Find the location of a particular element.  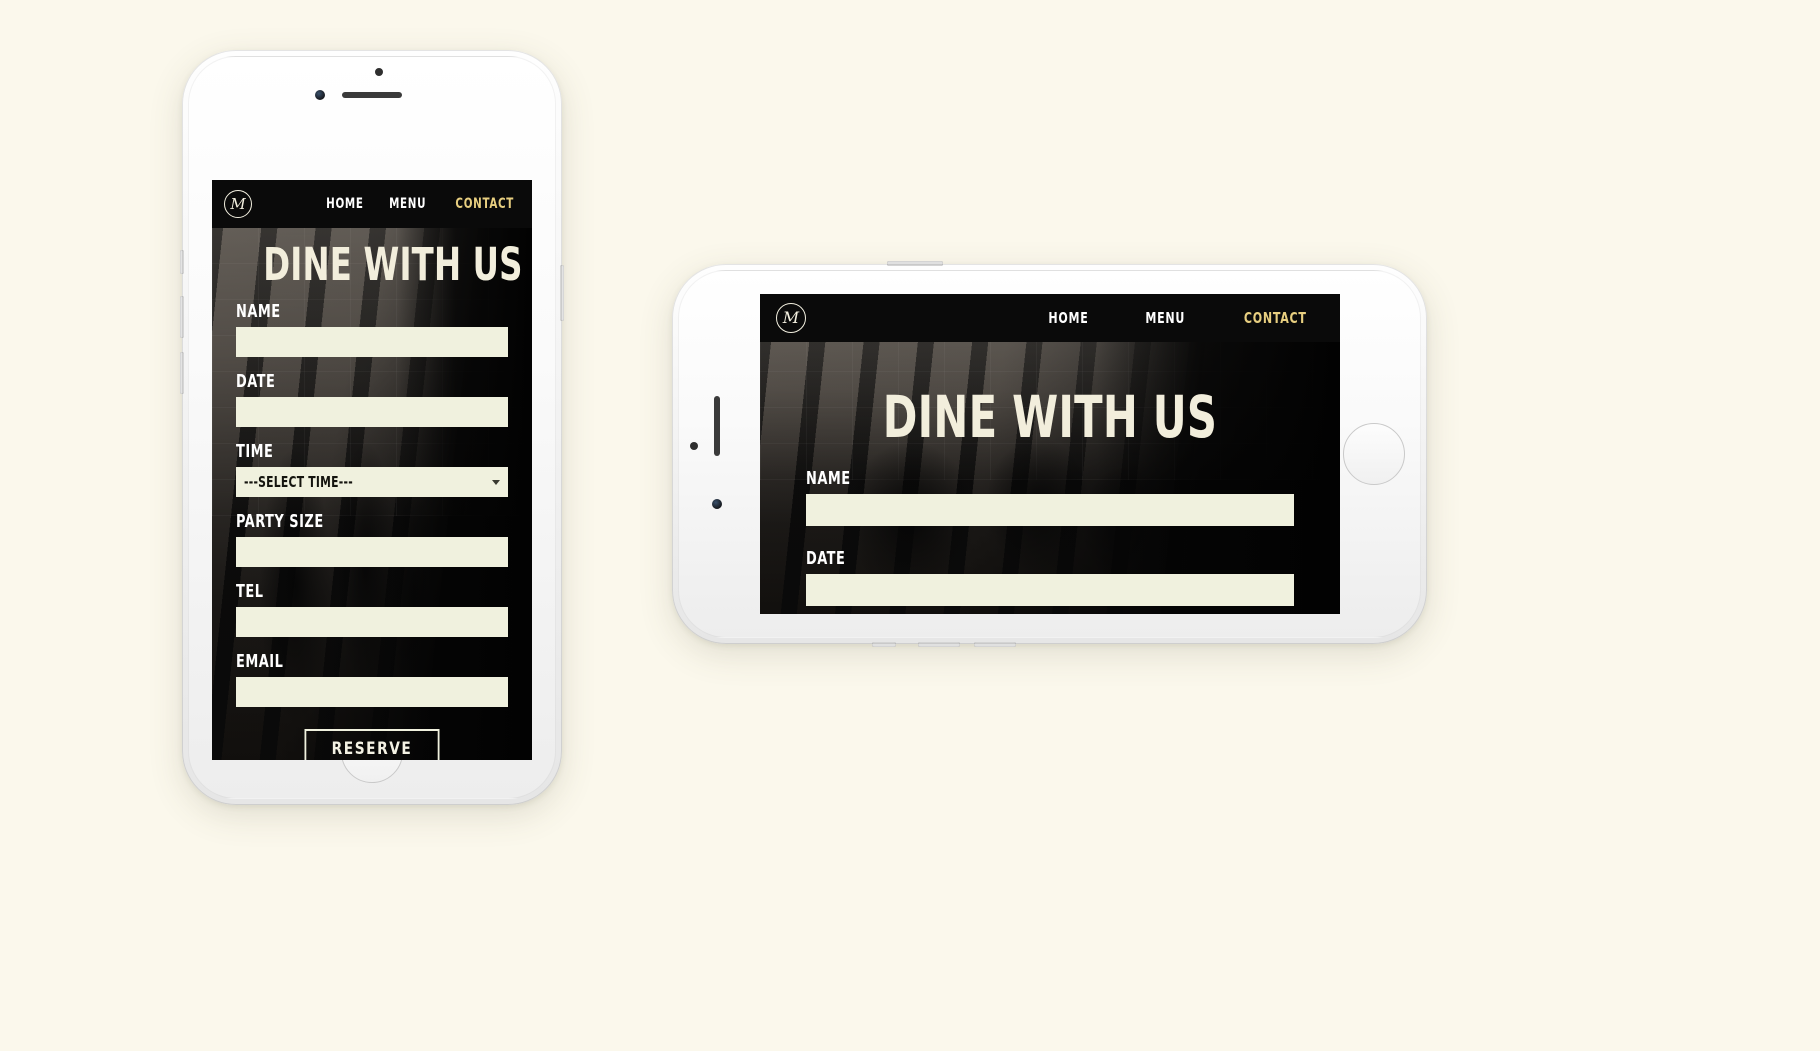

landscape-nav-links: HOME MENU CONTACT is located at coordinates (1184, 318).